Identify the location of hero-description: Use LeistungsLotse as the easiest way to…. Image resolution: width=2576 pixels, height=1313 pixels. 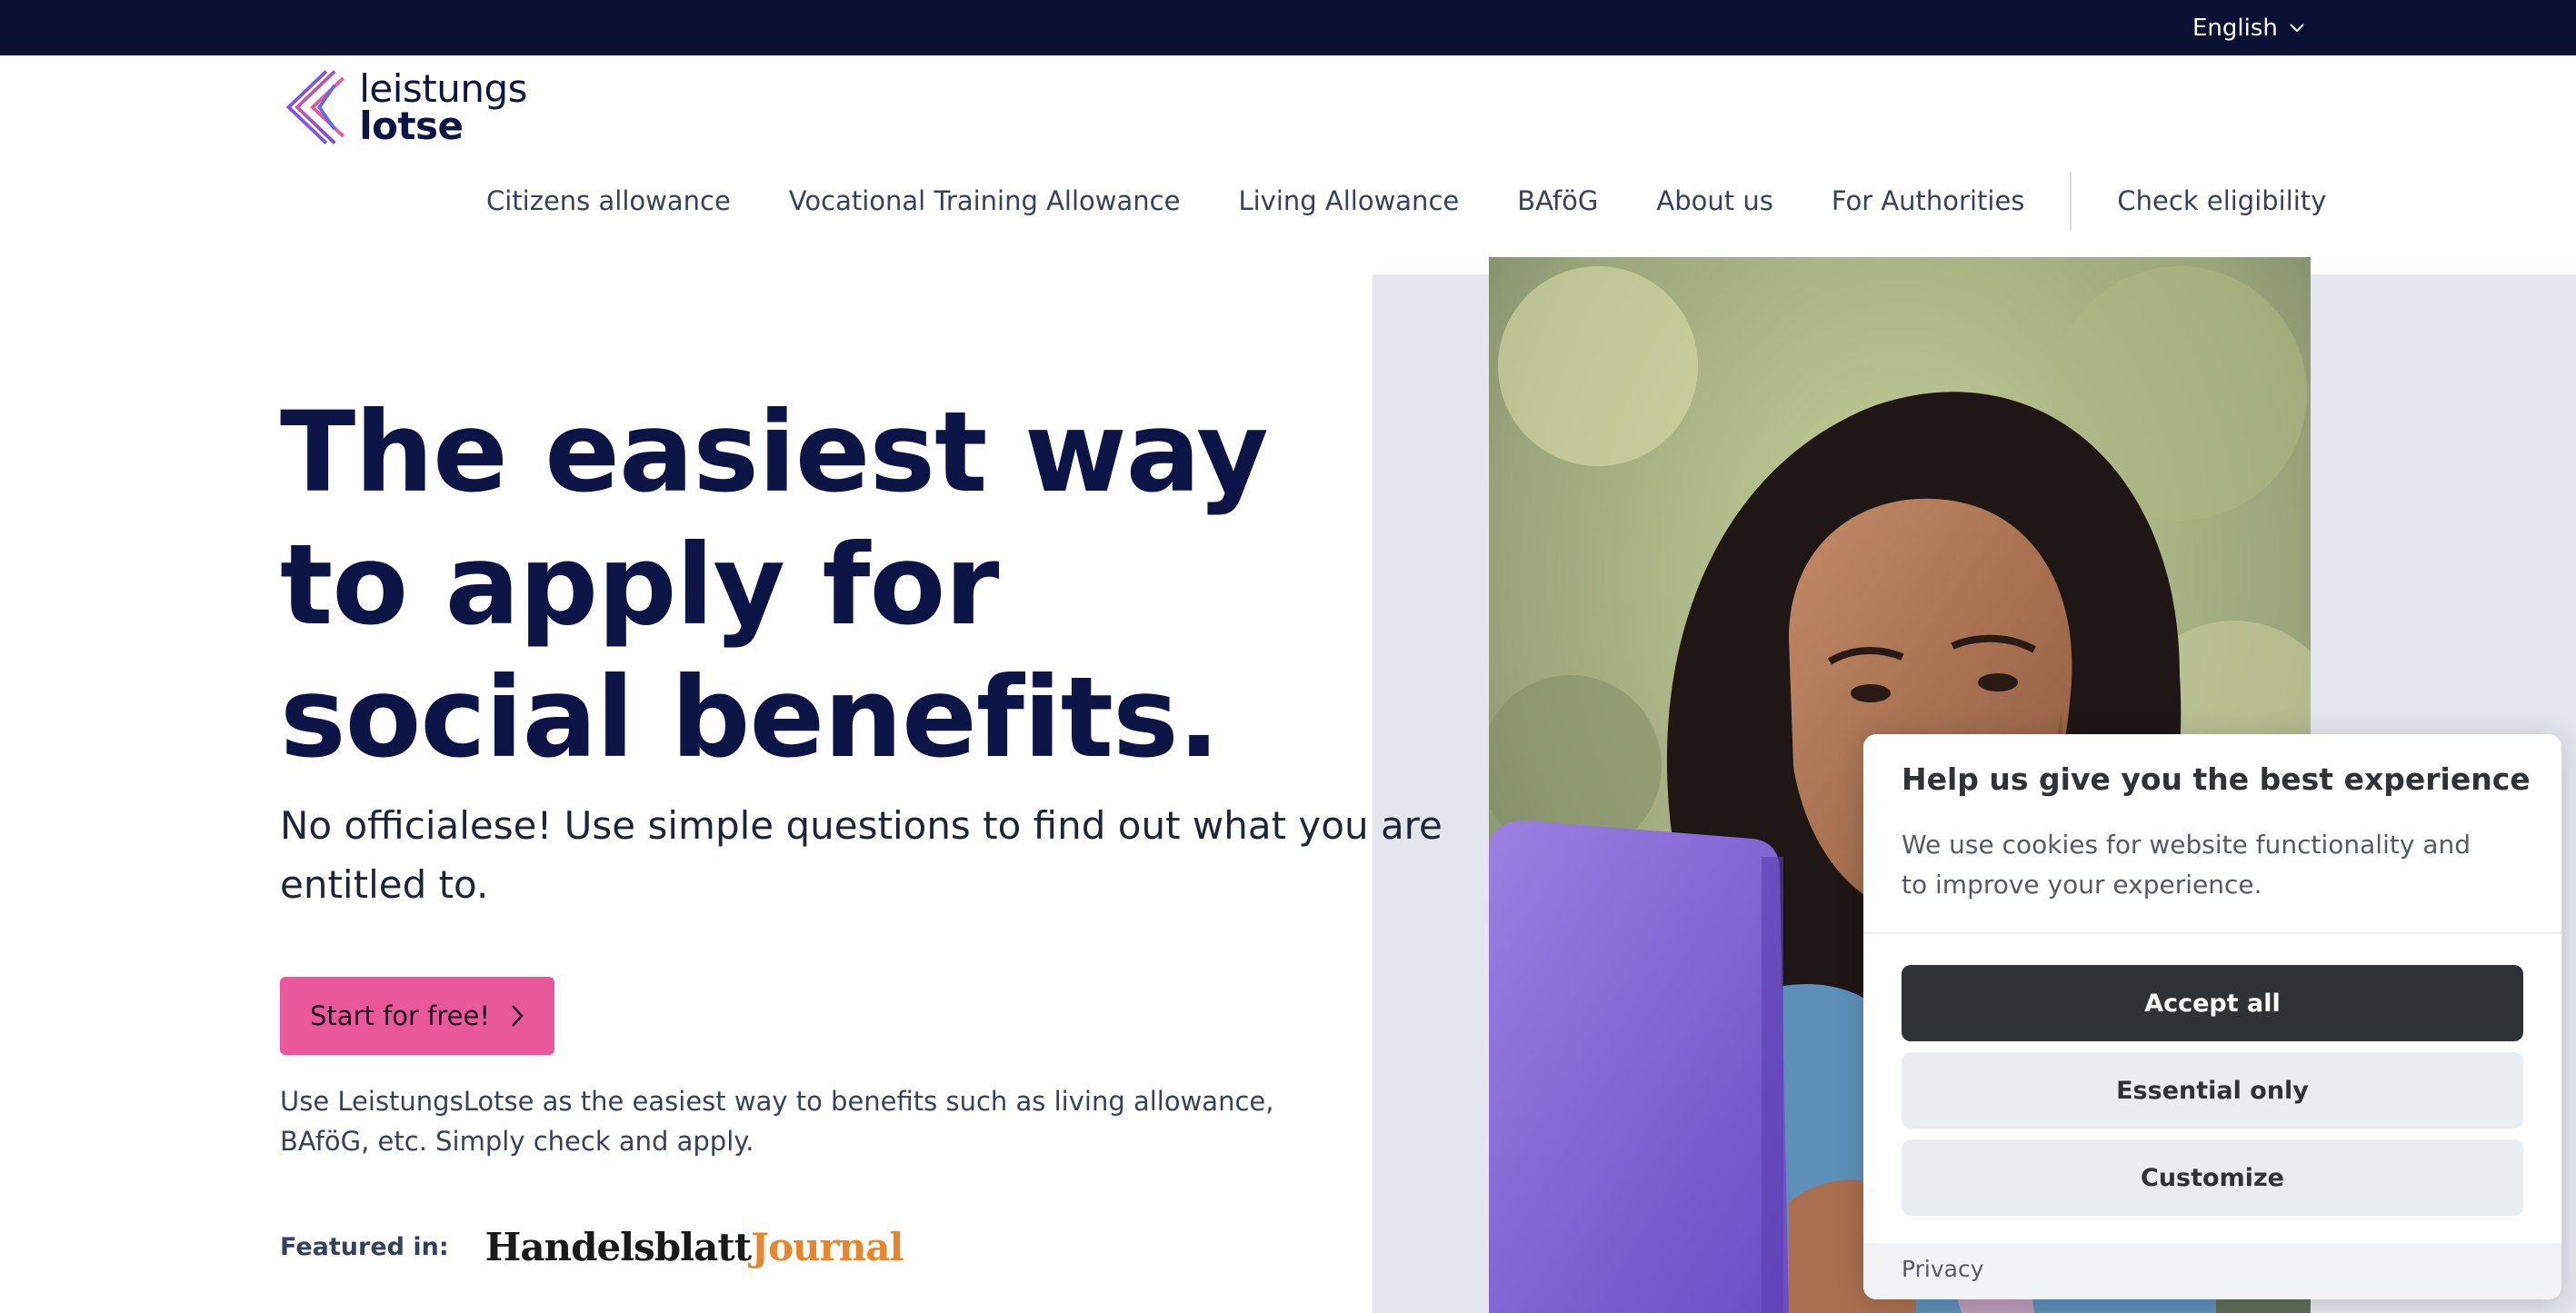
(777, 1121).